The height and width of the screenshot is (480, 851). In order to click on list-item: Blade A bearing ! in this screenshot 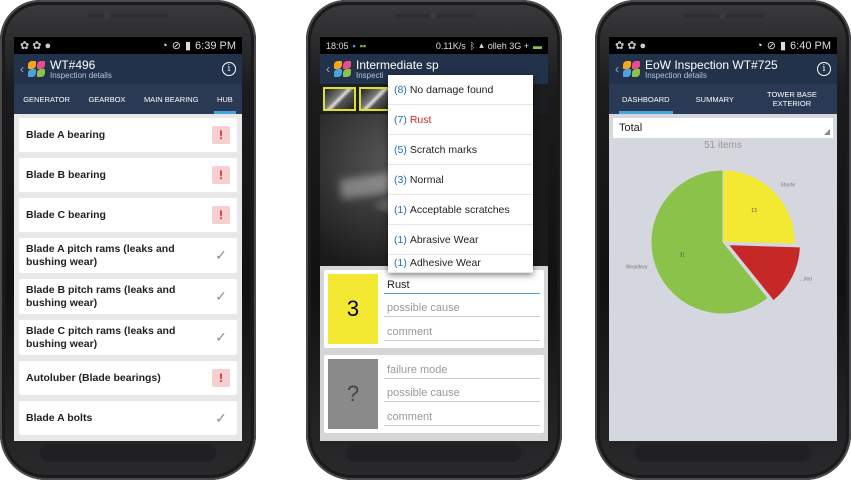, I will do `click(128, 135)`.